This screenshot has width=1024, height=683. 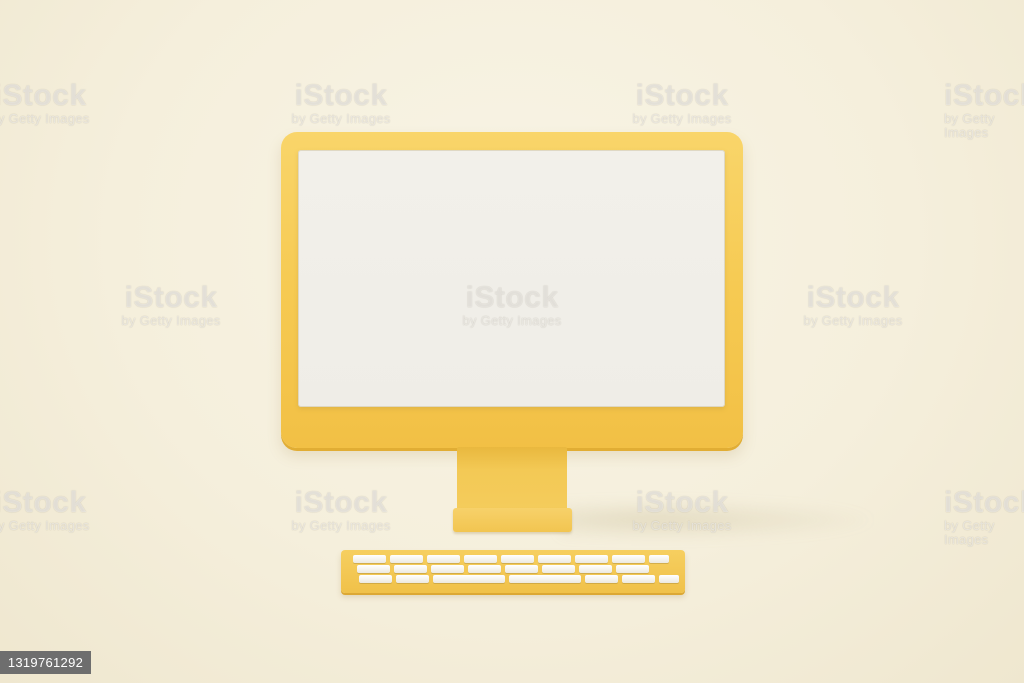 What do you see at coordinates (512, 480) in the screenshot?
I see `monitor-stand-neck` at bounding box center [512, 480].